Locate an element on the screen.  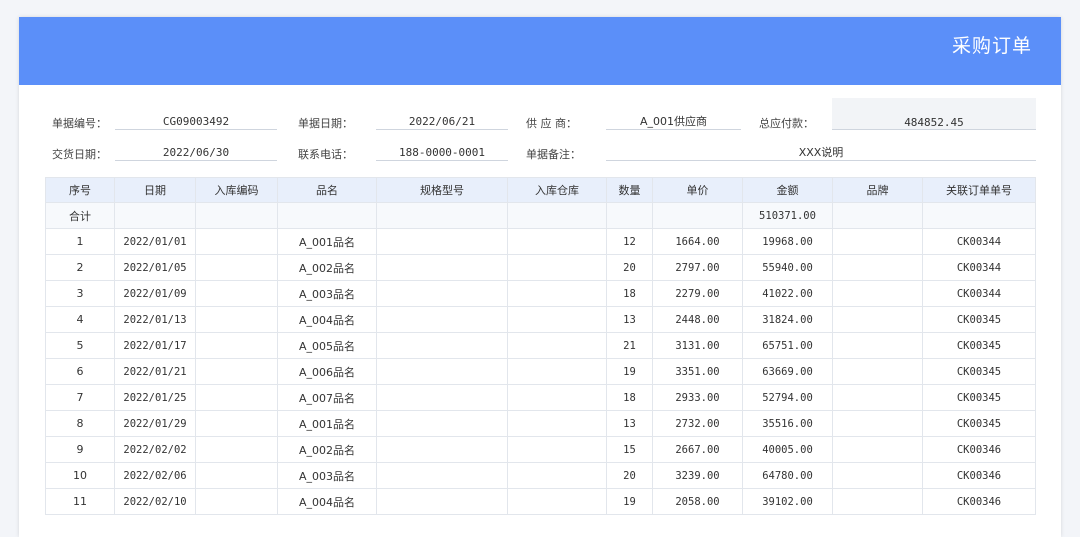
col-header-spec: 规格型号 is located at coordinates (442, 190).